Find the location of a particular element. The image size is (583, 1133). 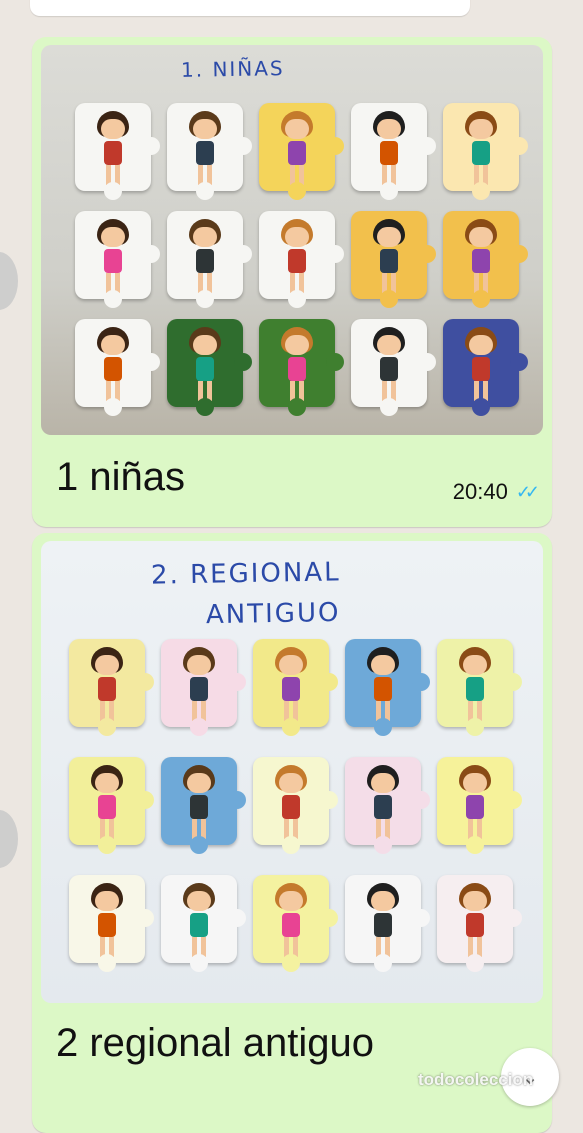

previous-message-bubble is located at coordinates (250, 8).